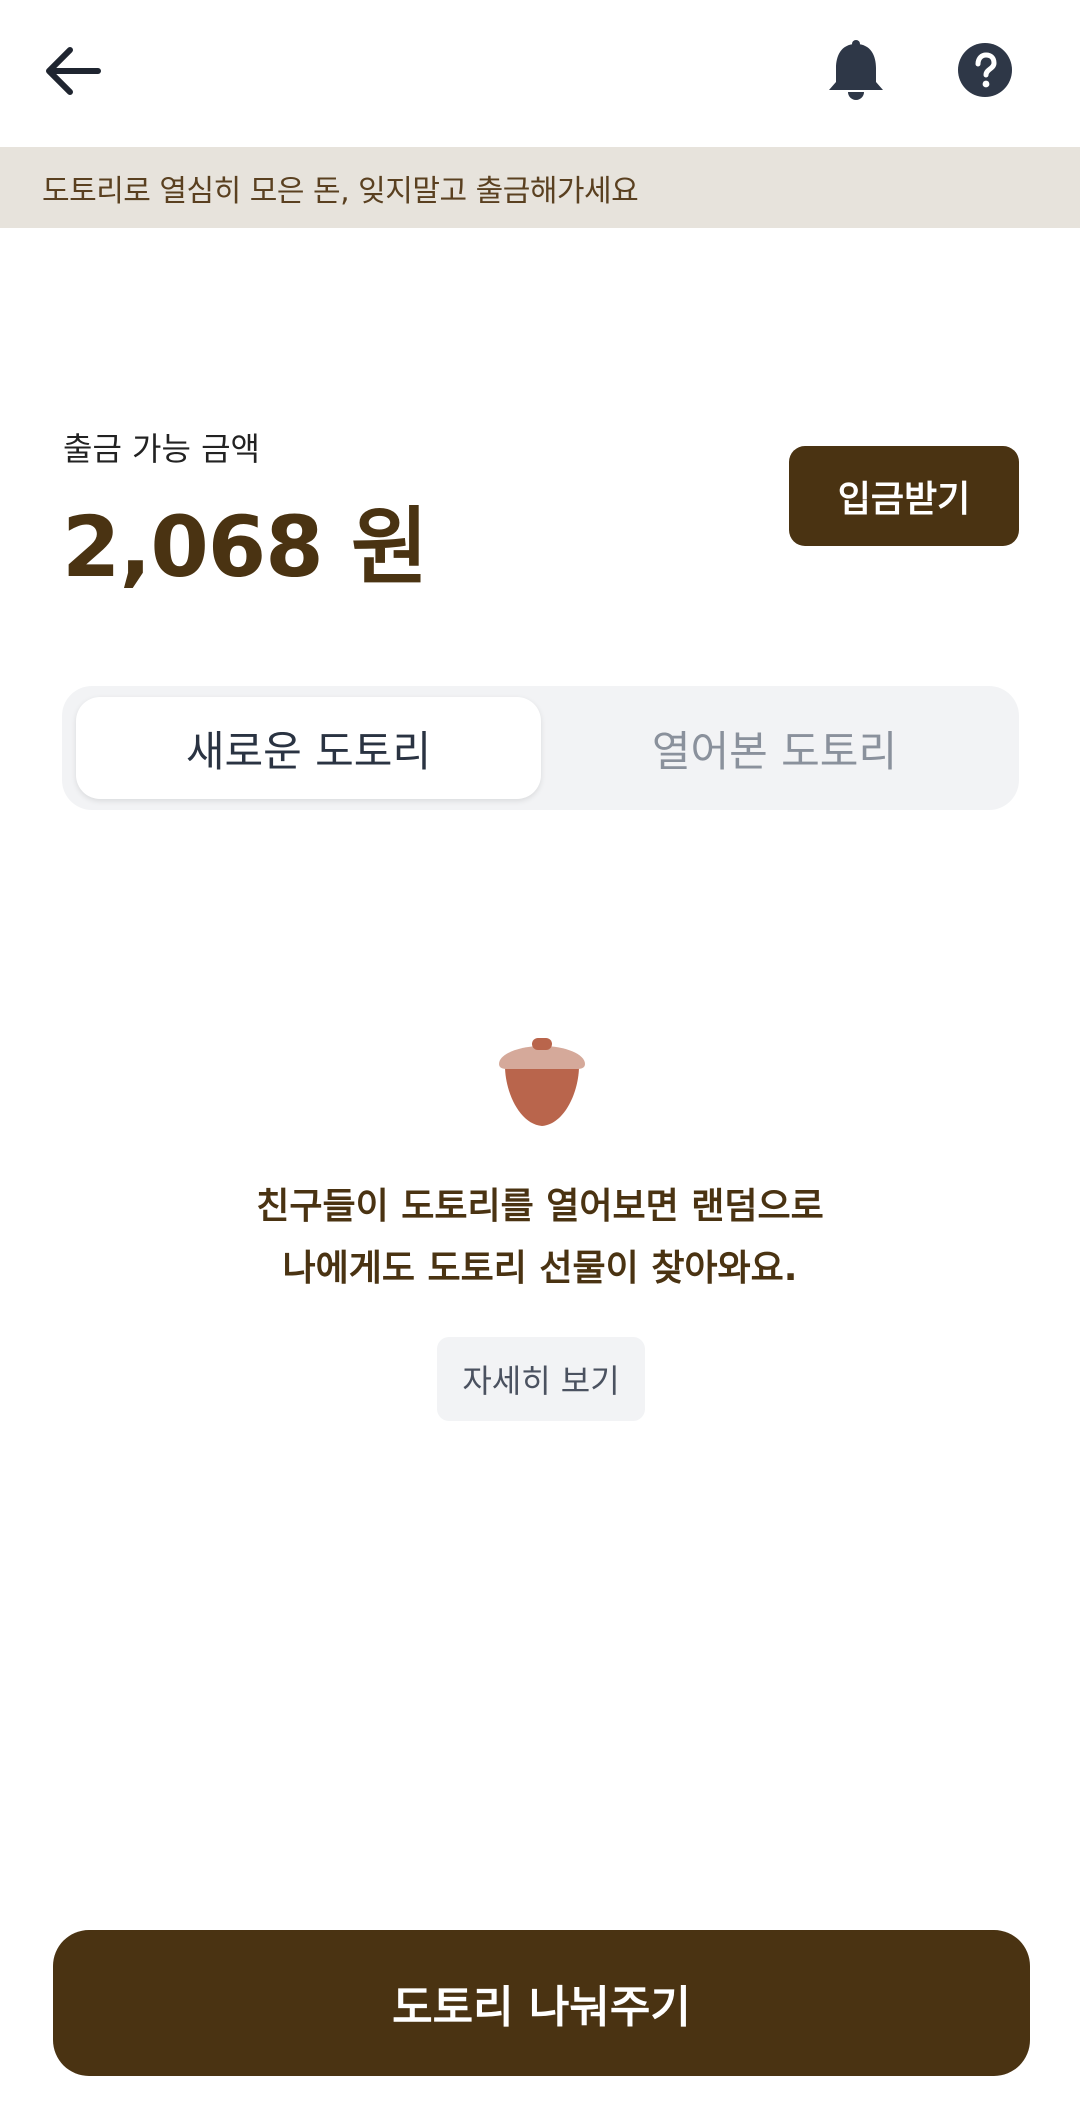 This screenshot has width=1080, height=2123. What do you see at coordinates (541, 1379) in the screenshot?
I see `view-details-button: 자세히 보기` at bounding box center [541, 1379].